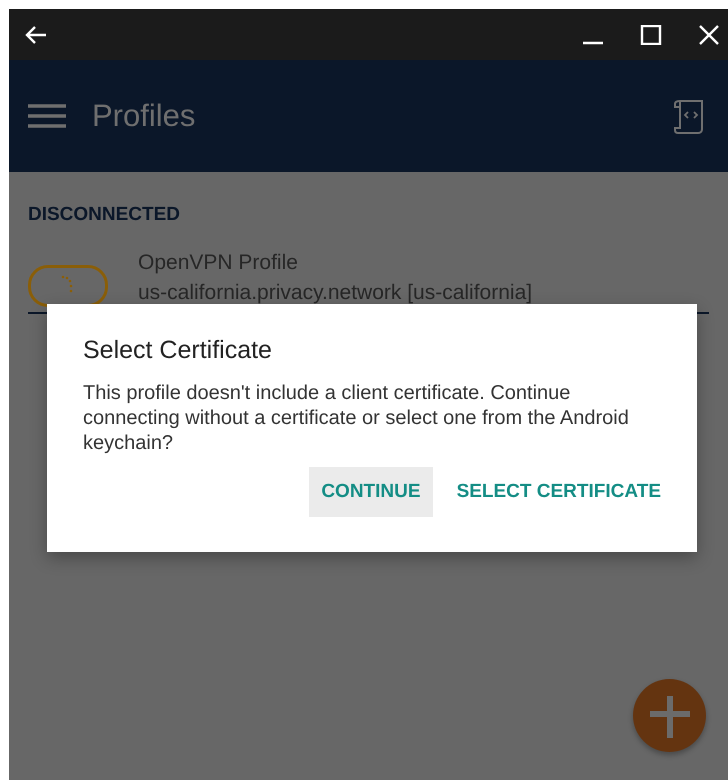 The width and height of the screenshot is (728, 780). Describe the element at coordinates (144, 116) in the screenshot. I see `app-title: Profiles` at that location.